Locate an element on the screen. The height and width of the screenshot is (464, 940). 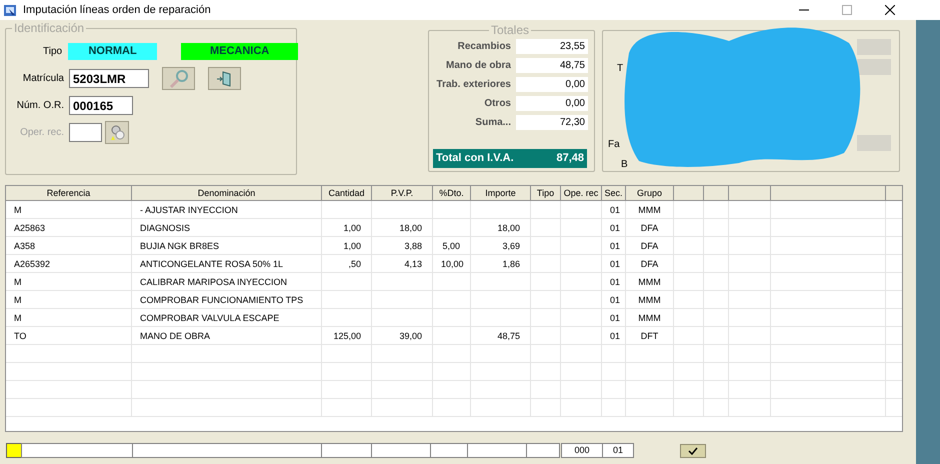
table-cell: 48,75 is located at coordinates (508, 336).